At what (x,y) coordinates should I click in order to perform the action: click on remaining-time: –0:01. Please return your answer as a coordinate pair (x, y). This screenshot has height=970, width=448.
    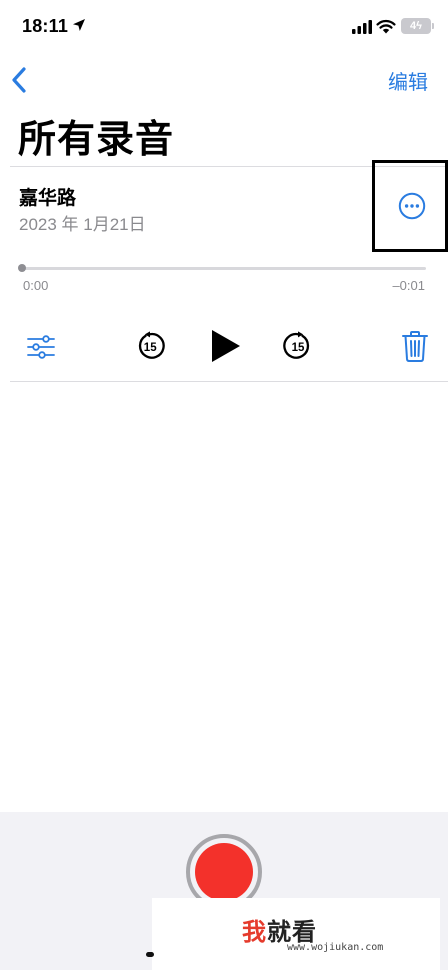
    Looking at the image, I should click on (408, 285).